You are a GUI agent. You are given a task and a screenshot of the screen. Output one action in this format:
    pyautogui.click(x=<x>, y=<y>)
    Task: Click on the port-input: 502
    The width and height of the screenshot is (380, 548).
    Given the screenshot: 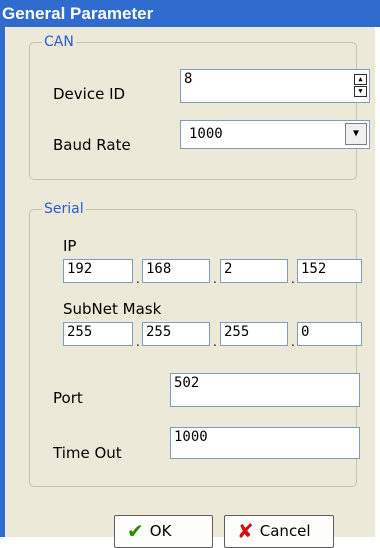 What is the action you would take?
    pyautogui.click(x=265, y=390)
    